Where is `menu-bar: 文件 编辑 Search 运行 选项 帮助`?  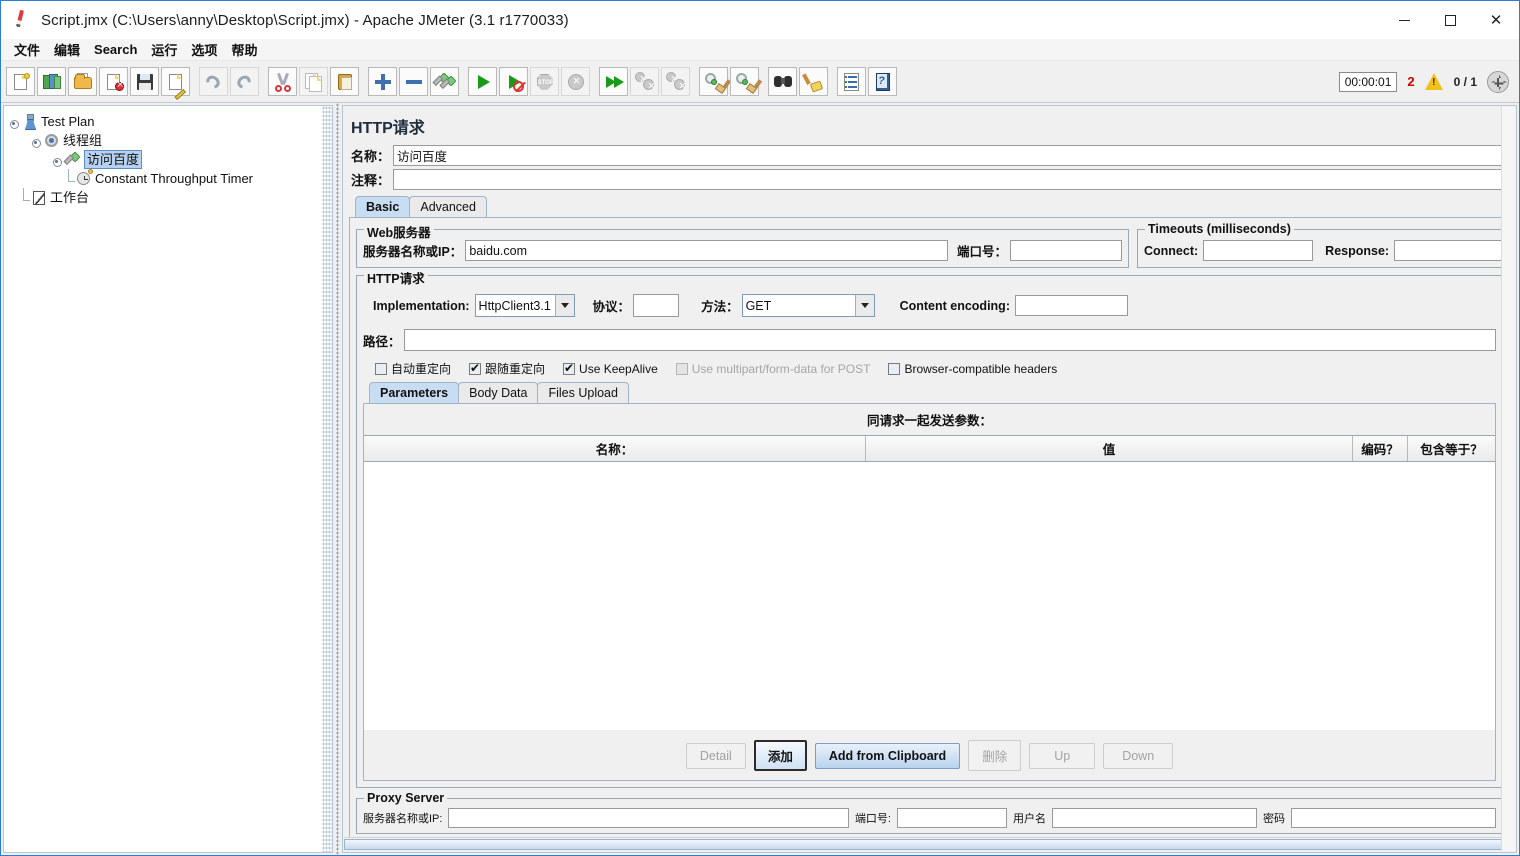 menu-bar: 文件 编辑 Search 运行 选项 帮助 is located at coordinates (760, 50).